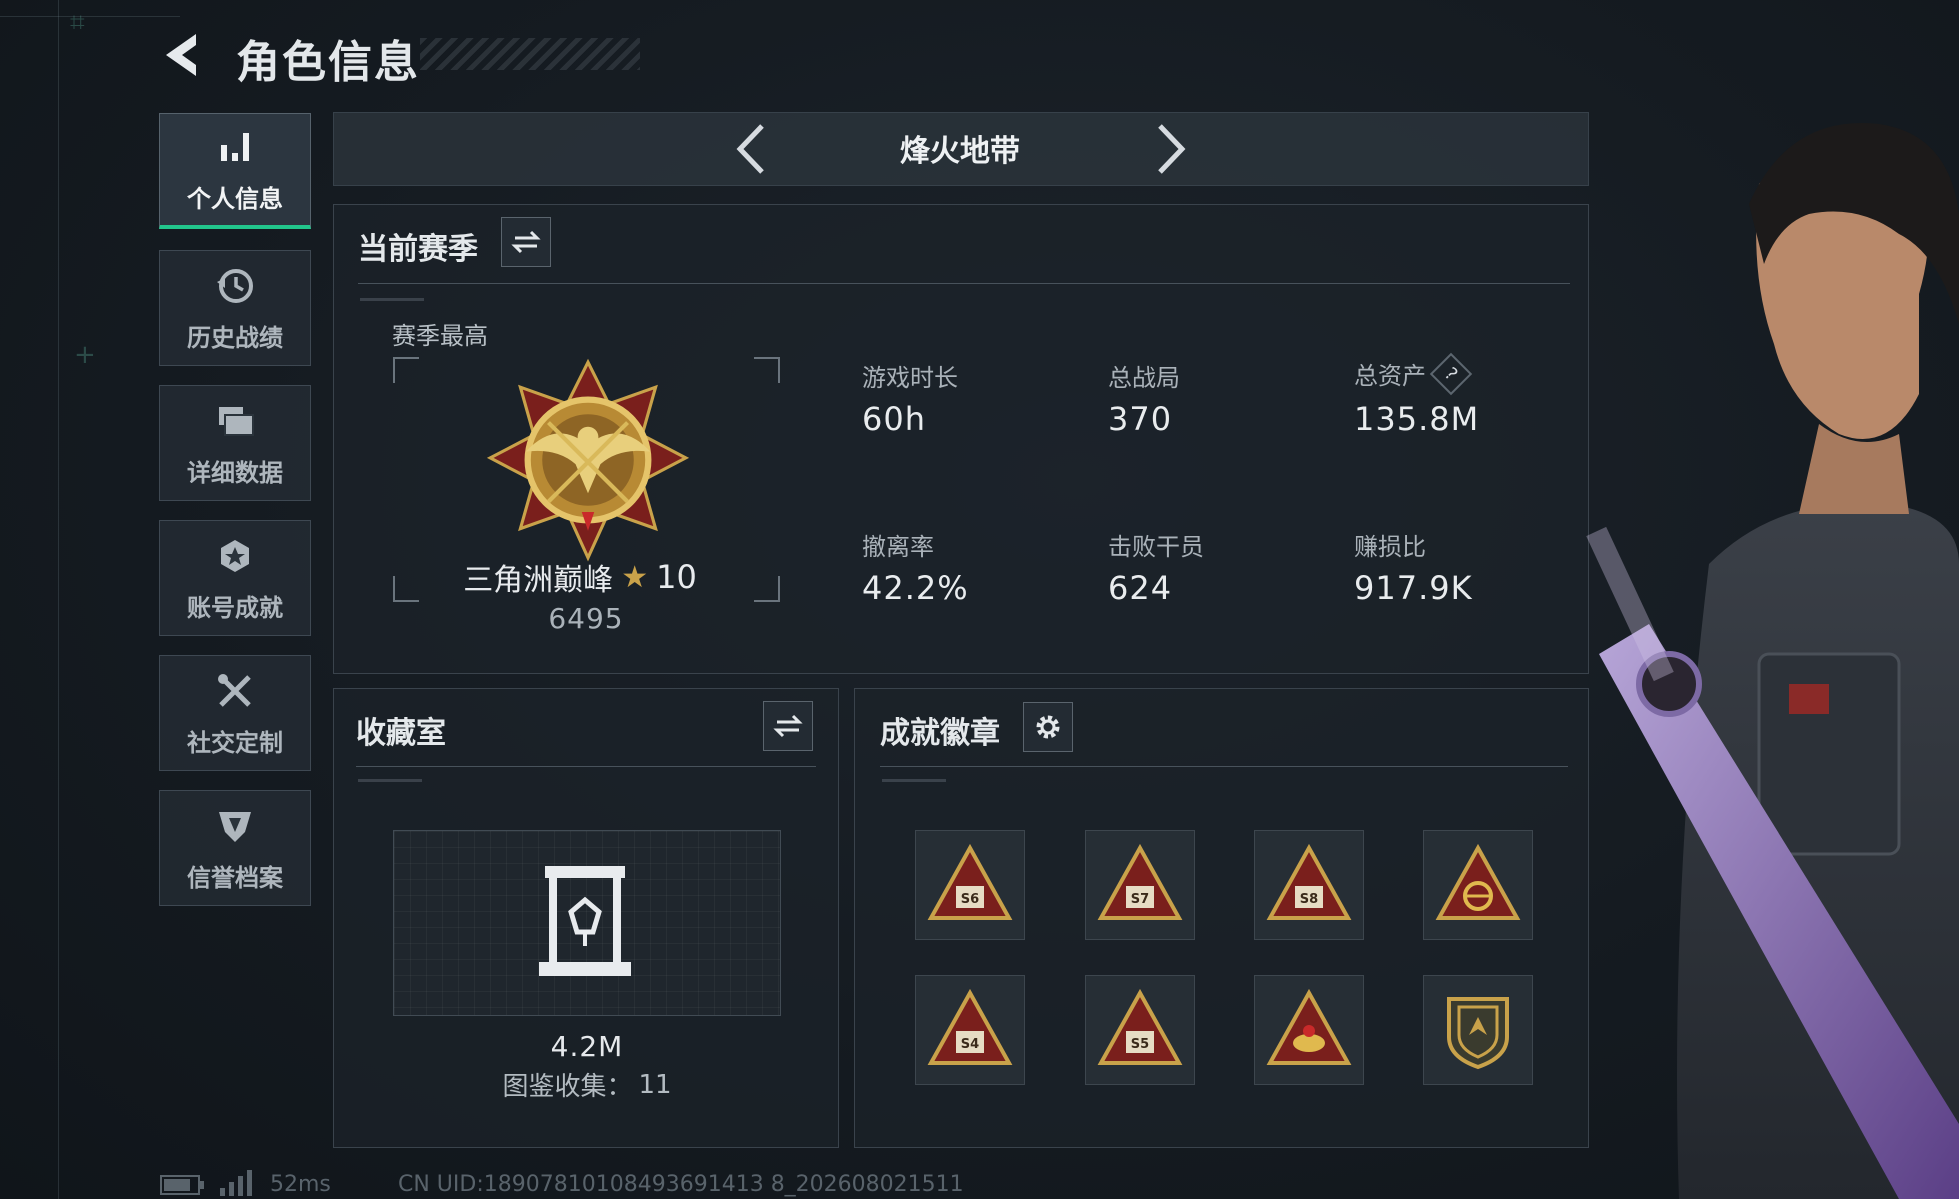  I want to click on catalog-row: 图鉴收集： 11, so click(587, 1084).